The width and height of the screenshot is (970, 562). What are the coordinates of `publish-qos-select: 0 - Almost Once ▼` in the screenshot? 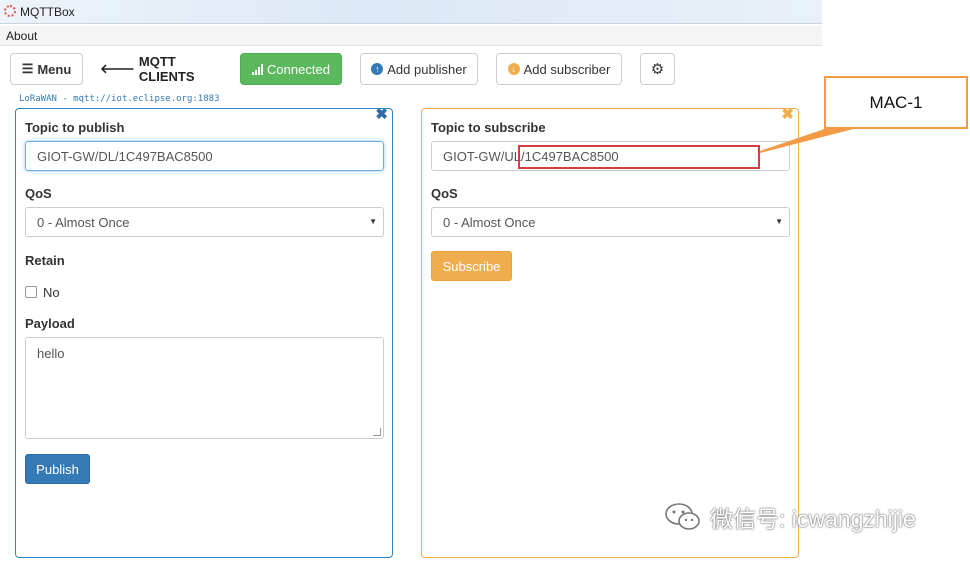 It's located at (204, 222).